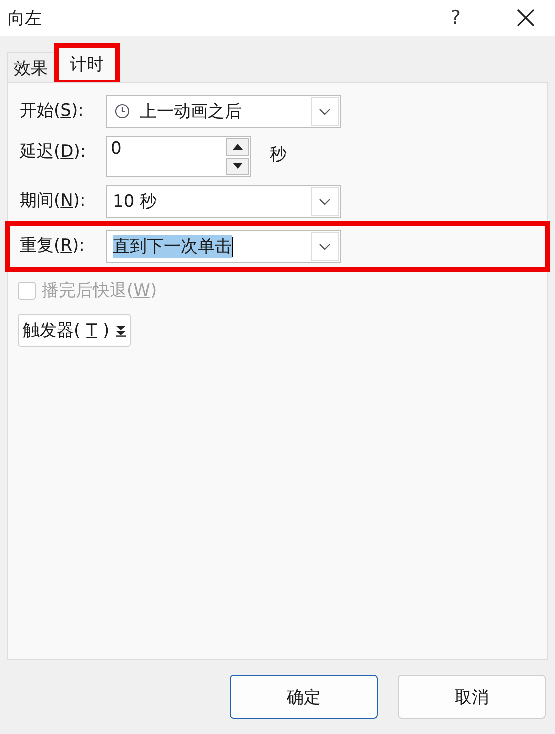  Describe the element at coordinates (54, 152) in the screenshot. I see `field-label: 延迟(D):` at that location.